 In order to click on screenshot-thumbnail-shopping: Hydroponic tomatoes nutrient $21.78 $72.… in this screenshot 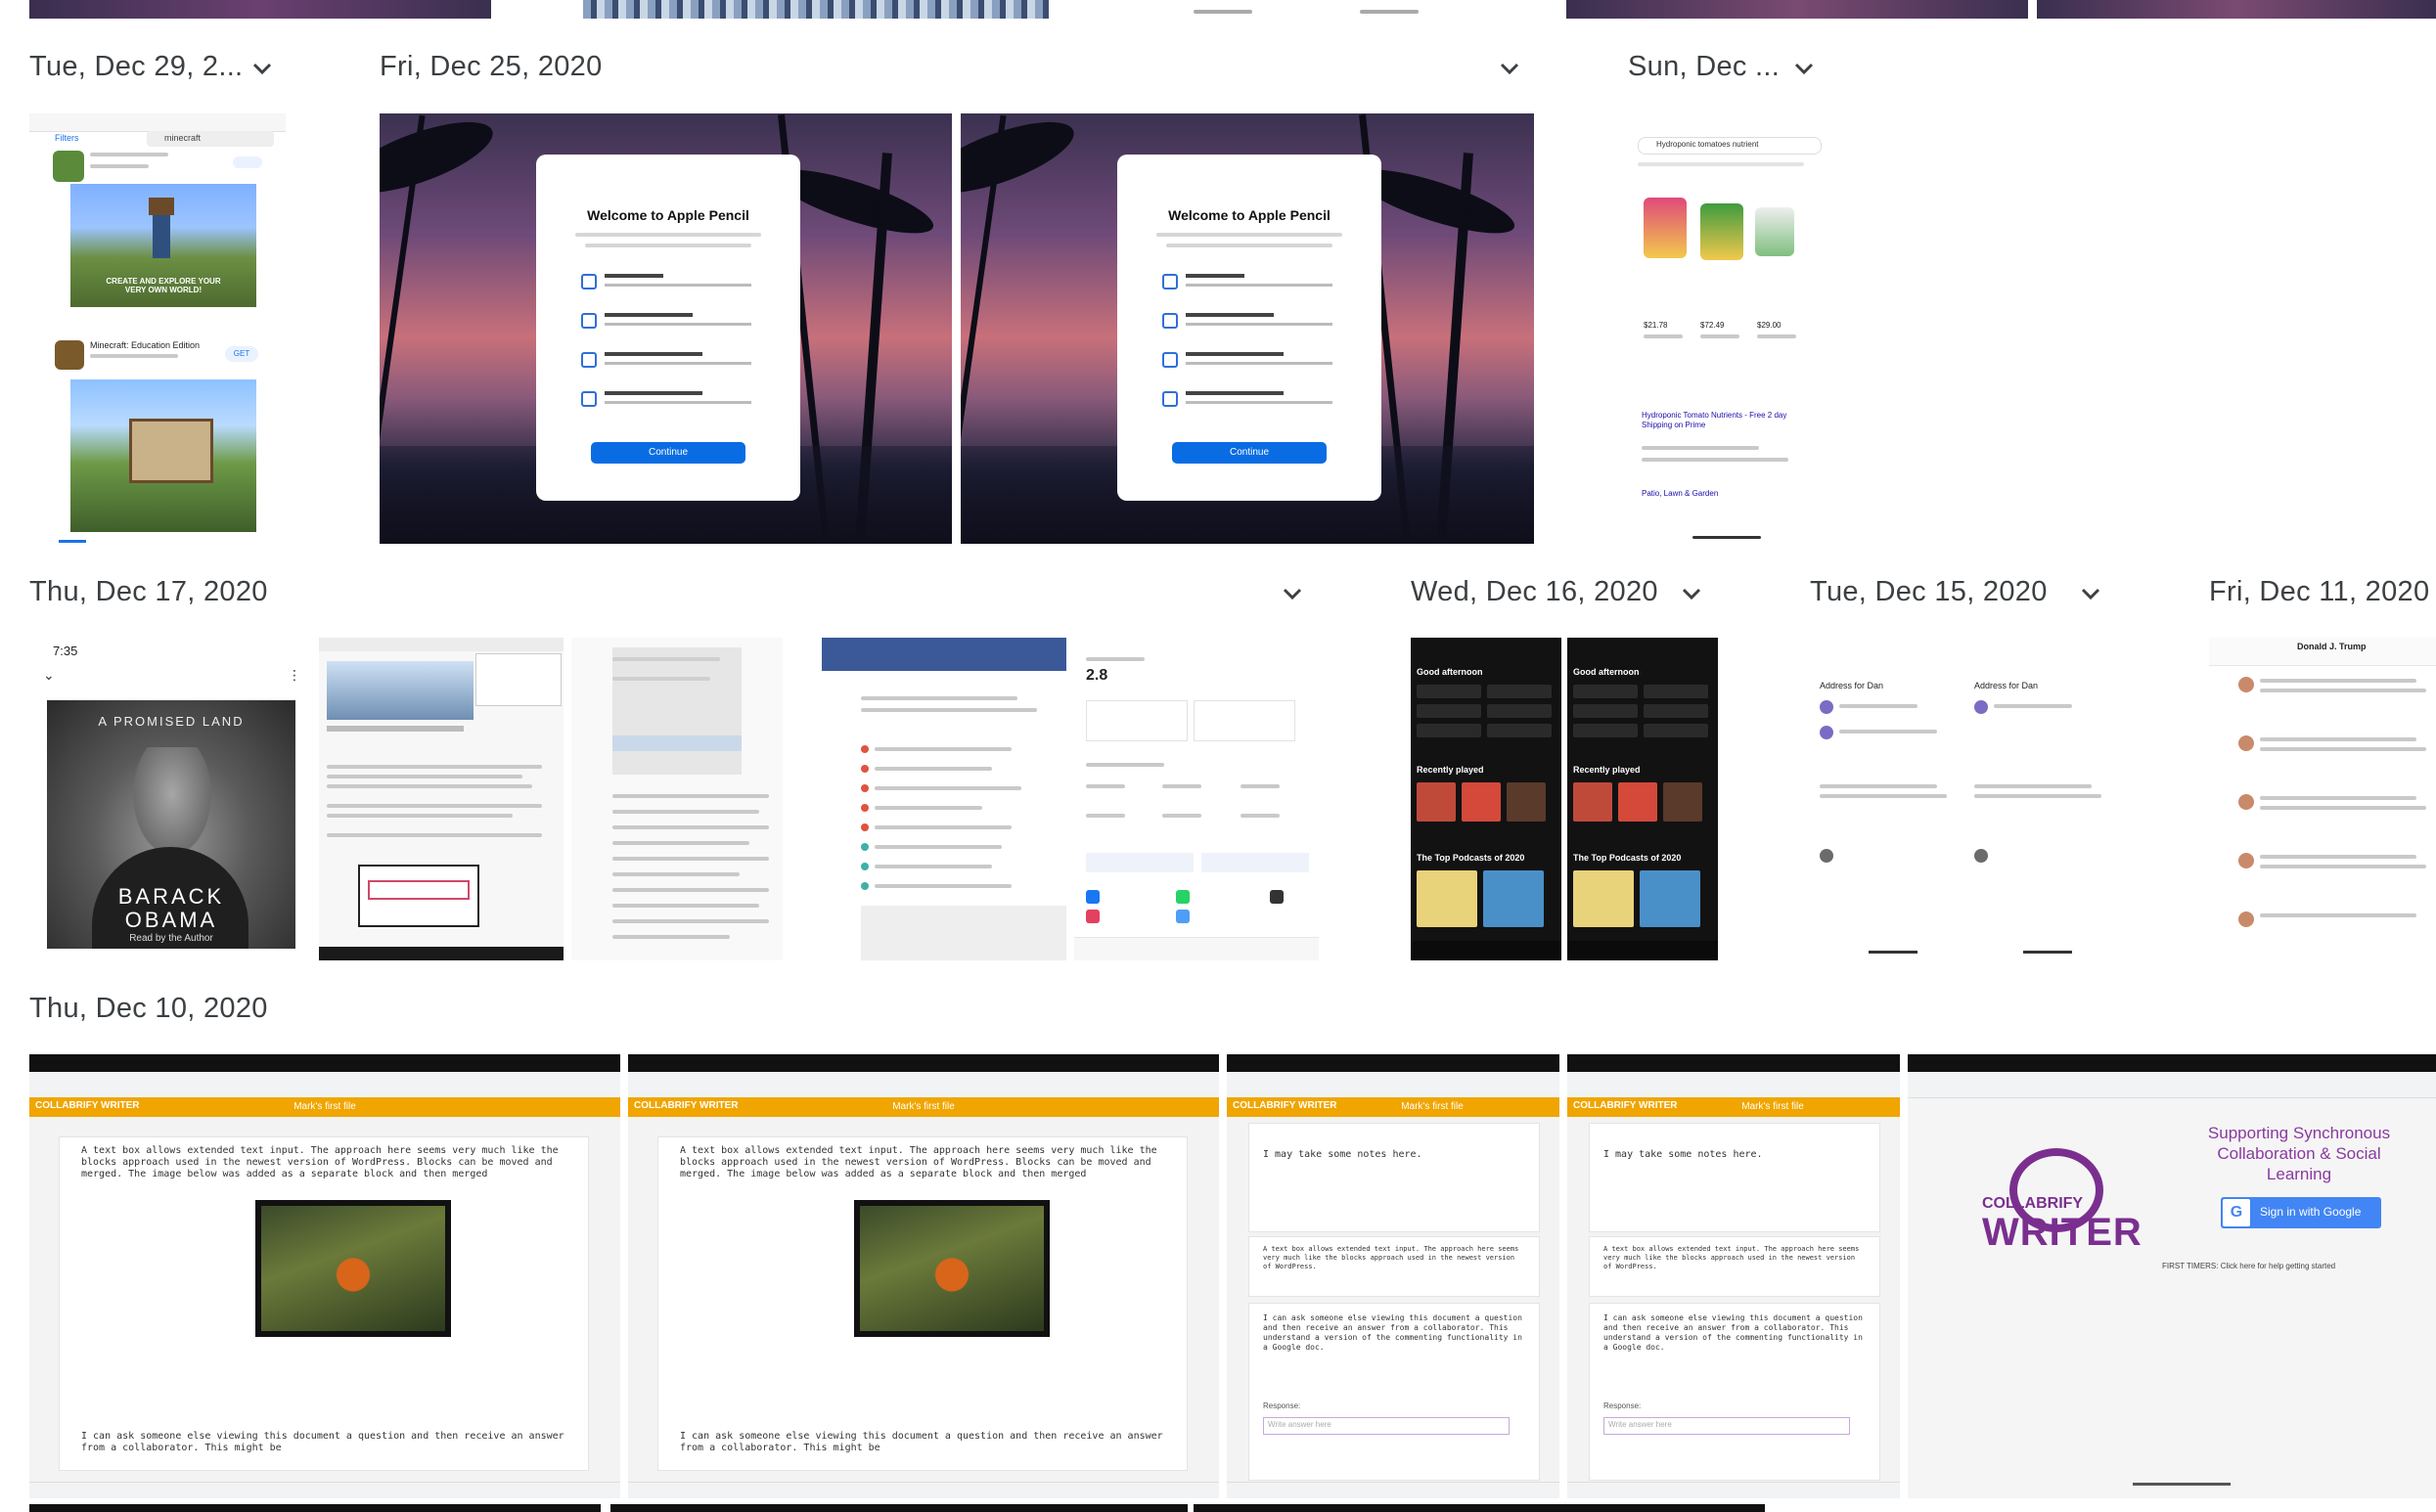, I will do `click(1727, 328)`.